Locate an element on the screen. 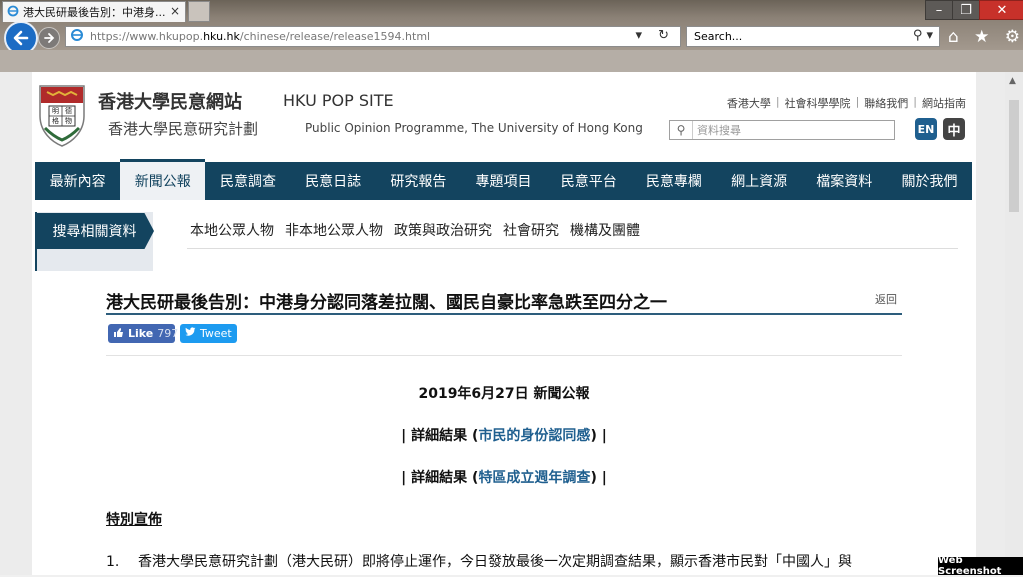 The width and height of the screenshot is (1023, 577). top-link-sitemap: 網站指南 is located at coordinates (944, 103).